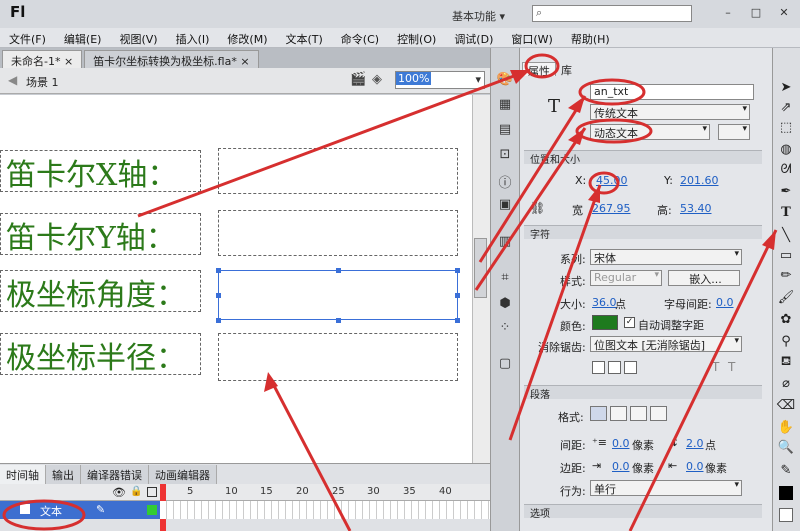 The width and height of the screenshot is (800, 531). What do you see at coordinates (786, 299) in the screenshot?
I see `brush-tool-icon: 🖌` at bounding box center [786, 299].